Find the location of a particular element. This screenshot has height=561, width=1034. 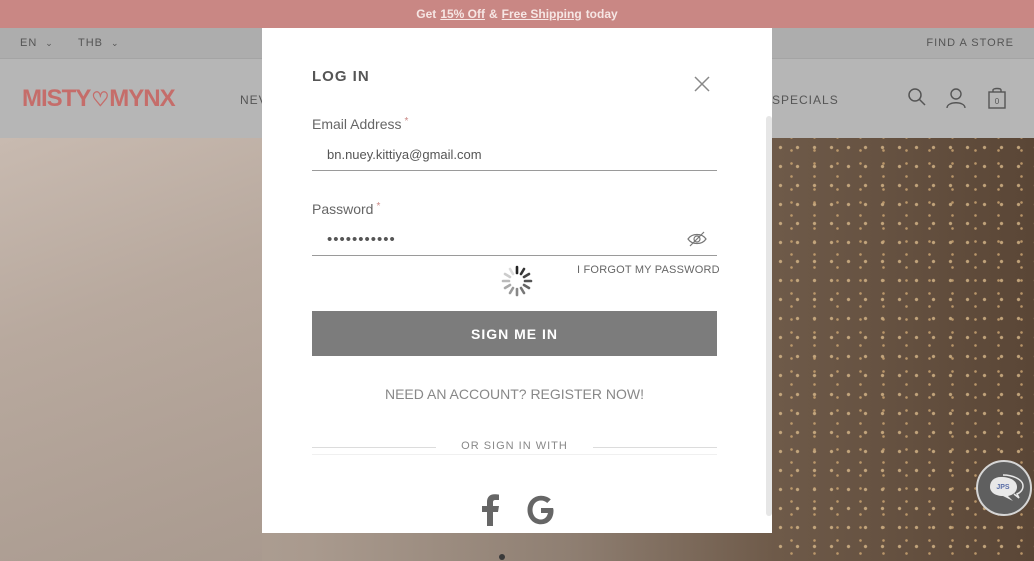

search-icon is located at coordinates (917, 99).